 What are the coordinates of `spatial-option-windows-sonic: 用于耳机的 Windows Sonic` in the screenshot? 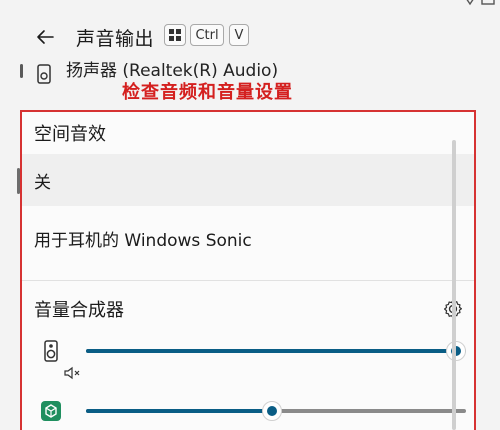 It's located at (248, 238).